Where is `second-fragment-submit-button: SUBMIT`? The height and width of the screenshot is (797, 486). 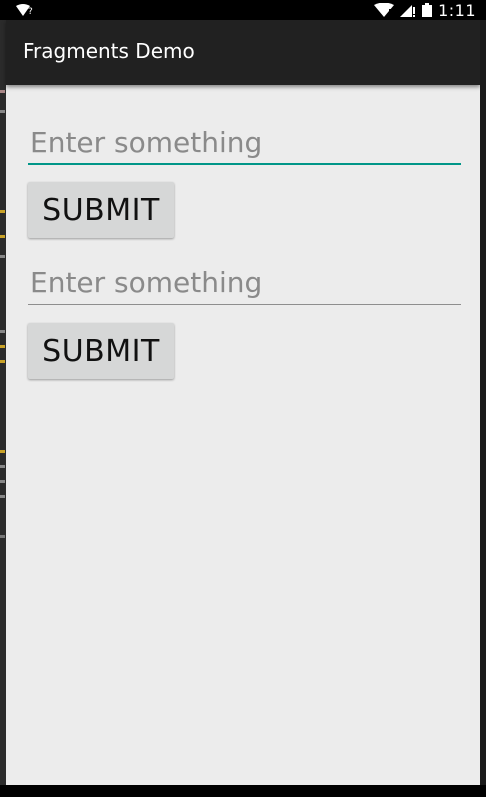
second-fragment-submit-button: SUBMIT is located at coordinates (101, 351).